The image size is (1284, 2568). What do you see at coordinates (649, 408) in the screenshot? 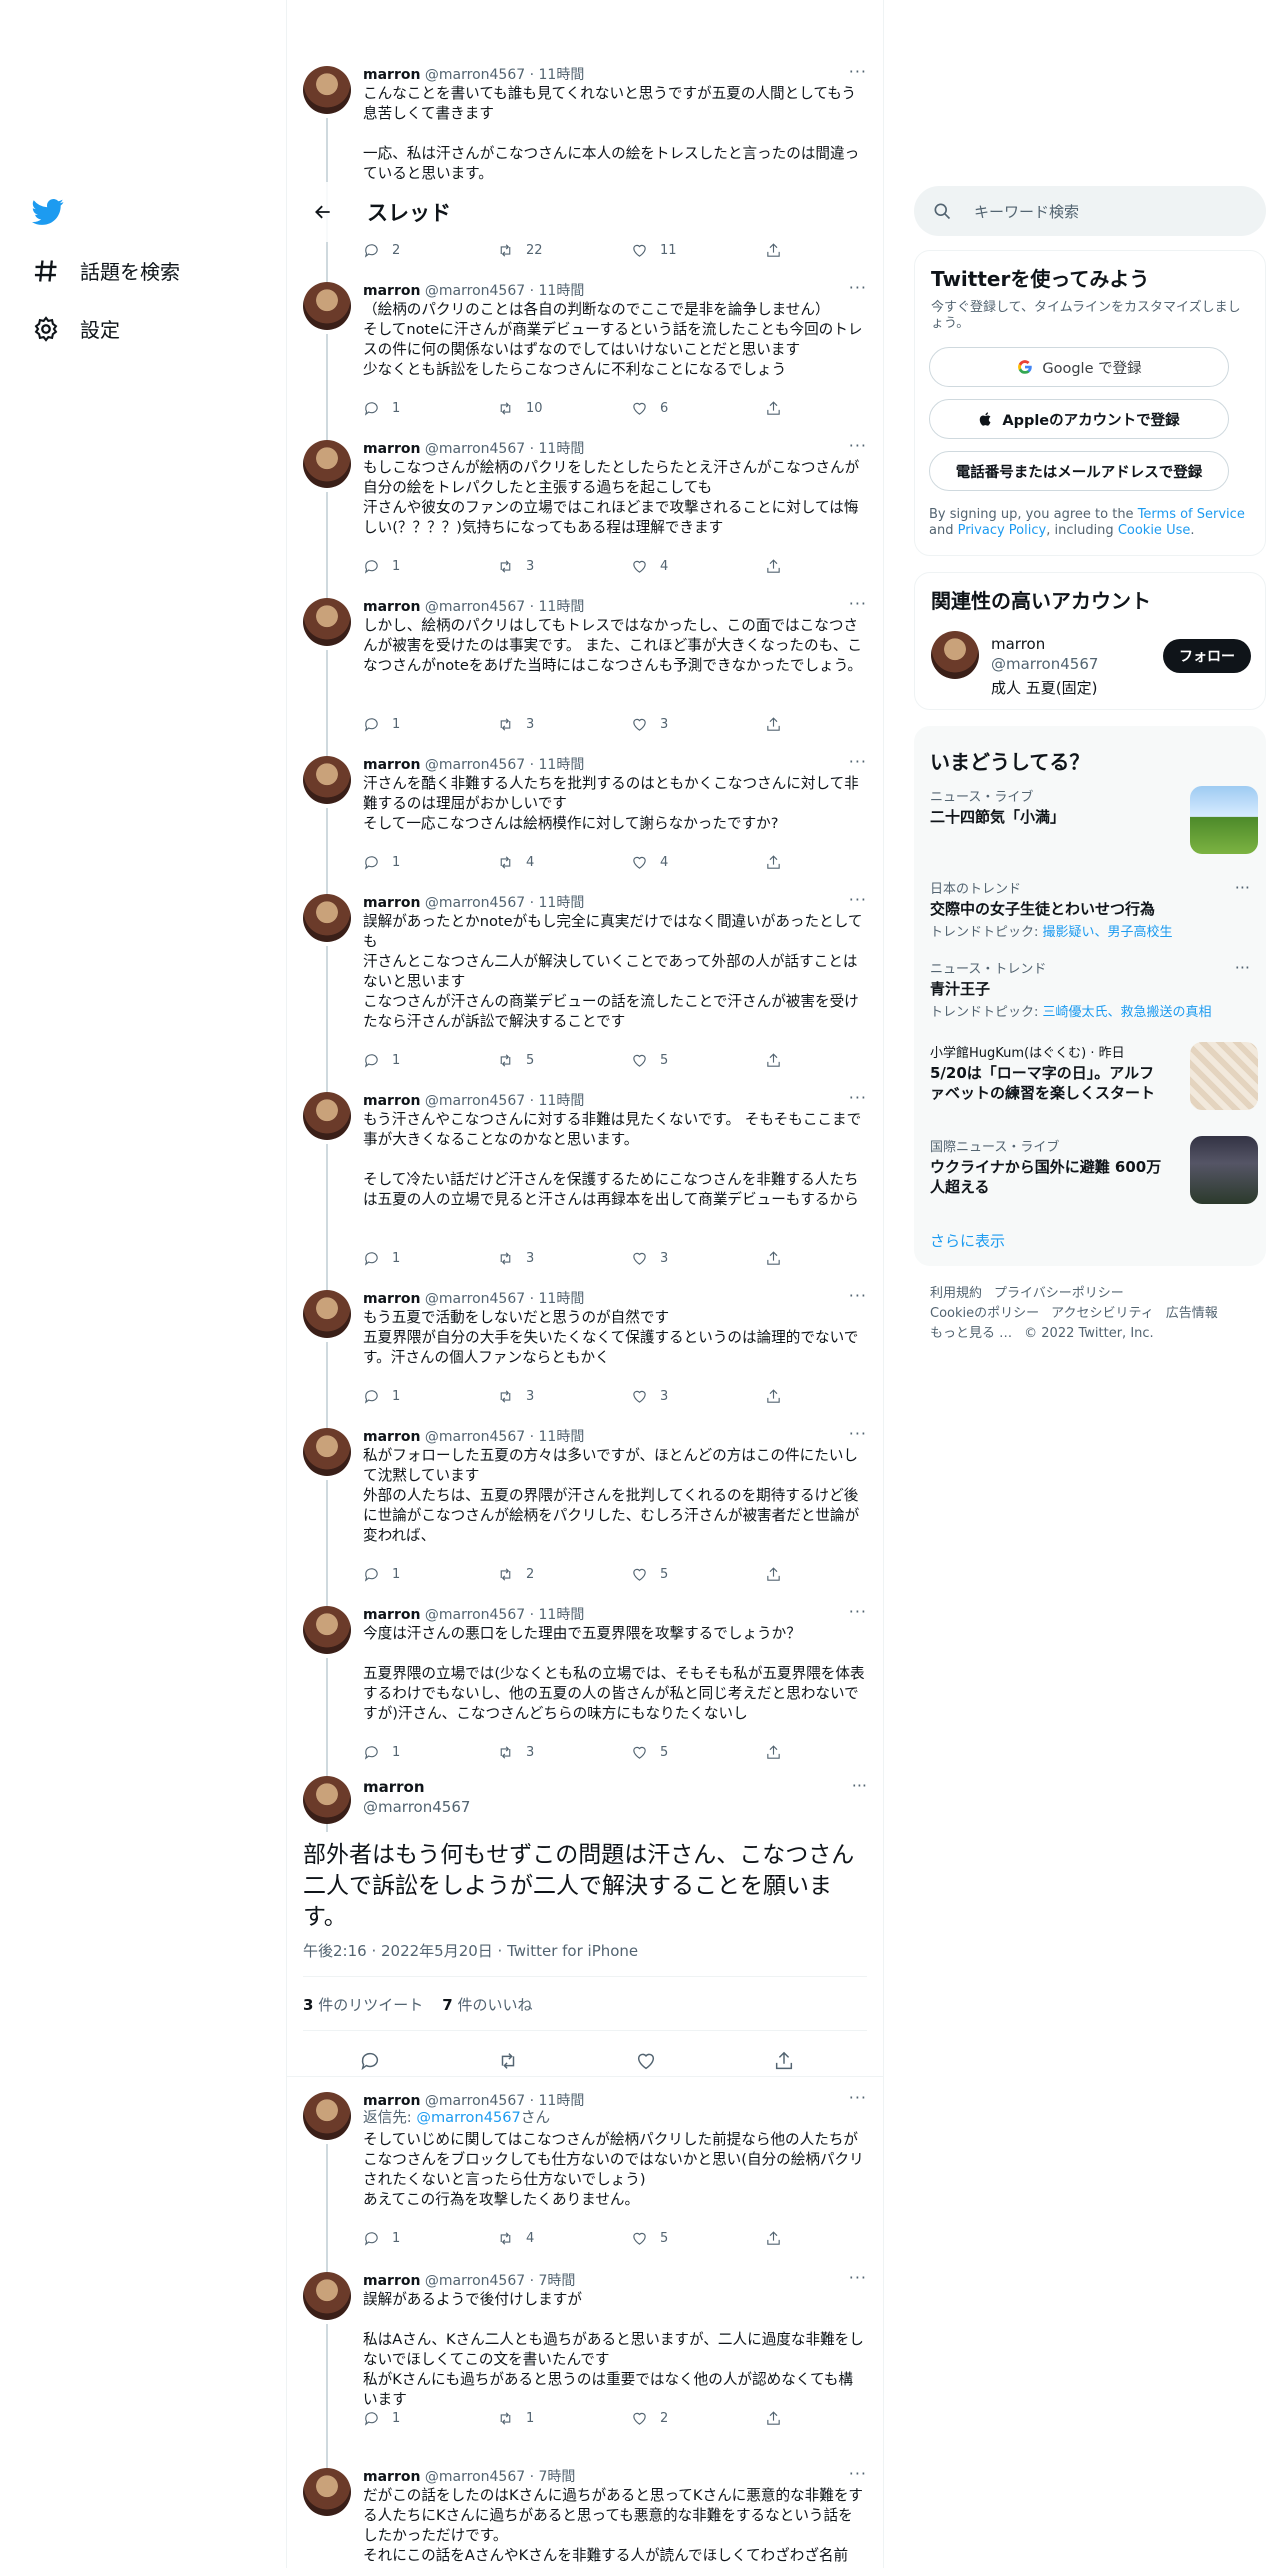
I see `like-button: 6` at bounding box center [649, 408].